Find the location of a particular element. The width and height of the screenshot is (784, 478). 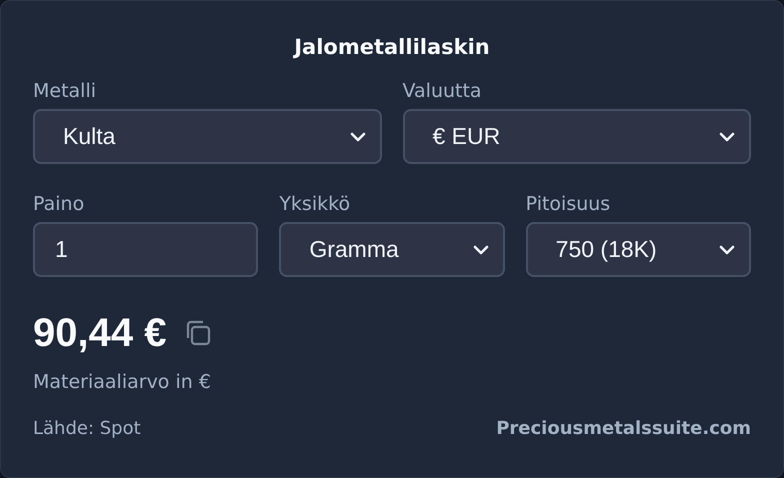

field-label: Paino is located at coordinates (59, 204).